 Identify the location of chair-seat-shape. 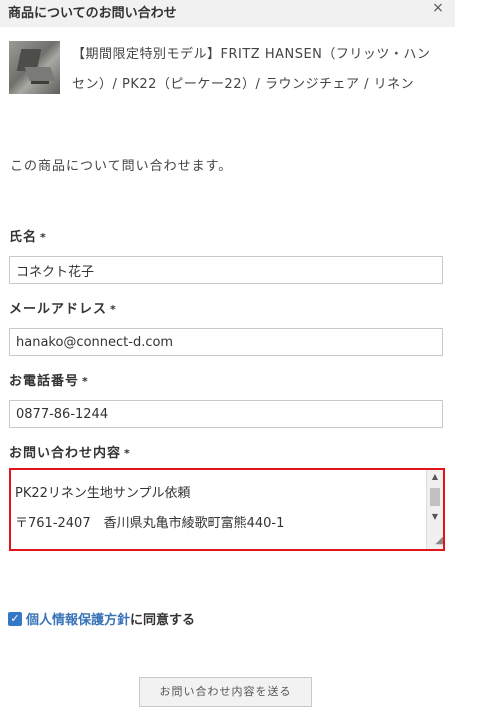
(40, 74).